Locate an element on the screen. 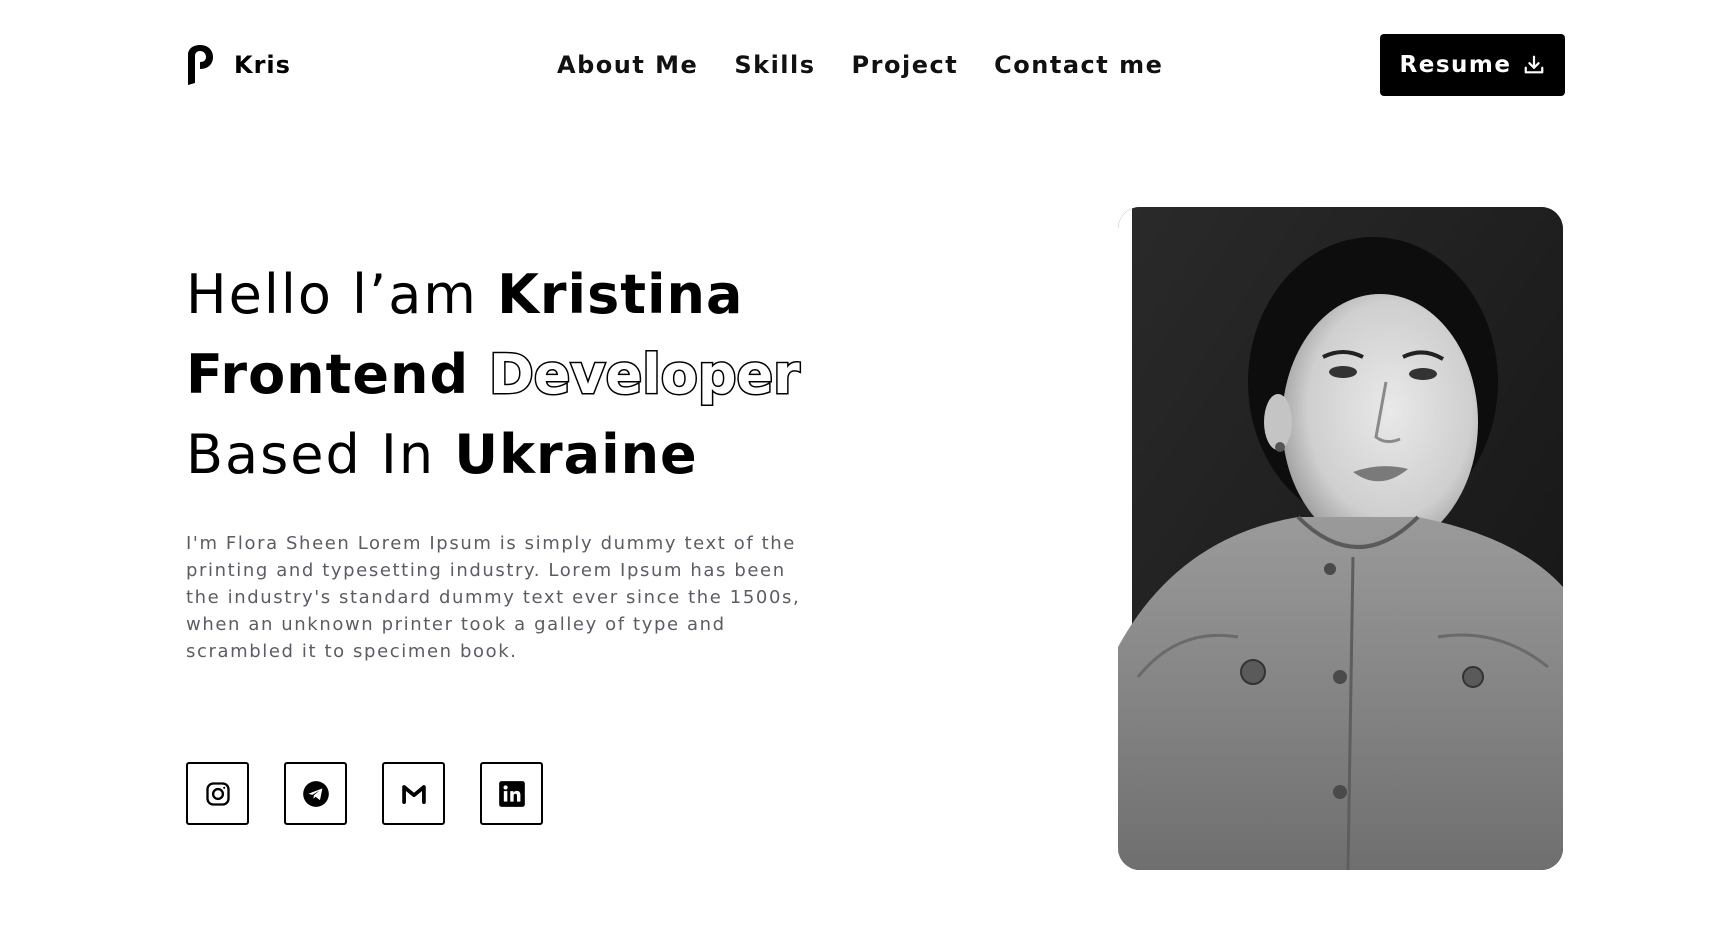 The width and height of the screenshot is (1726, 930). download-icon is located at coordinates (1534, 64).